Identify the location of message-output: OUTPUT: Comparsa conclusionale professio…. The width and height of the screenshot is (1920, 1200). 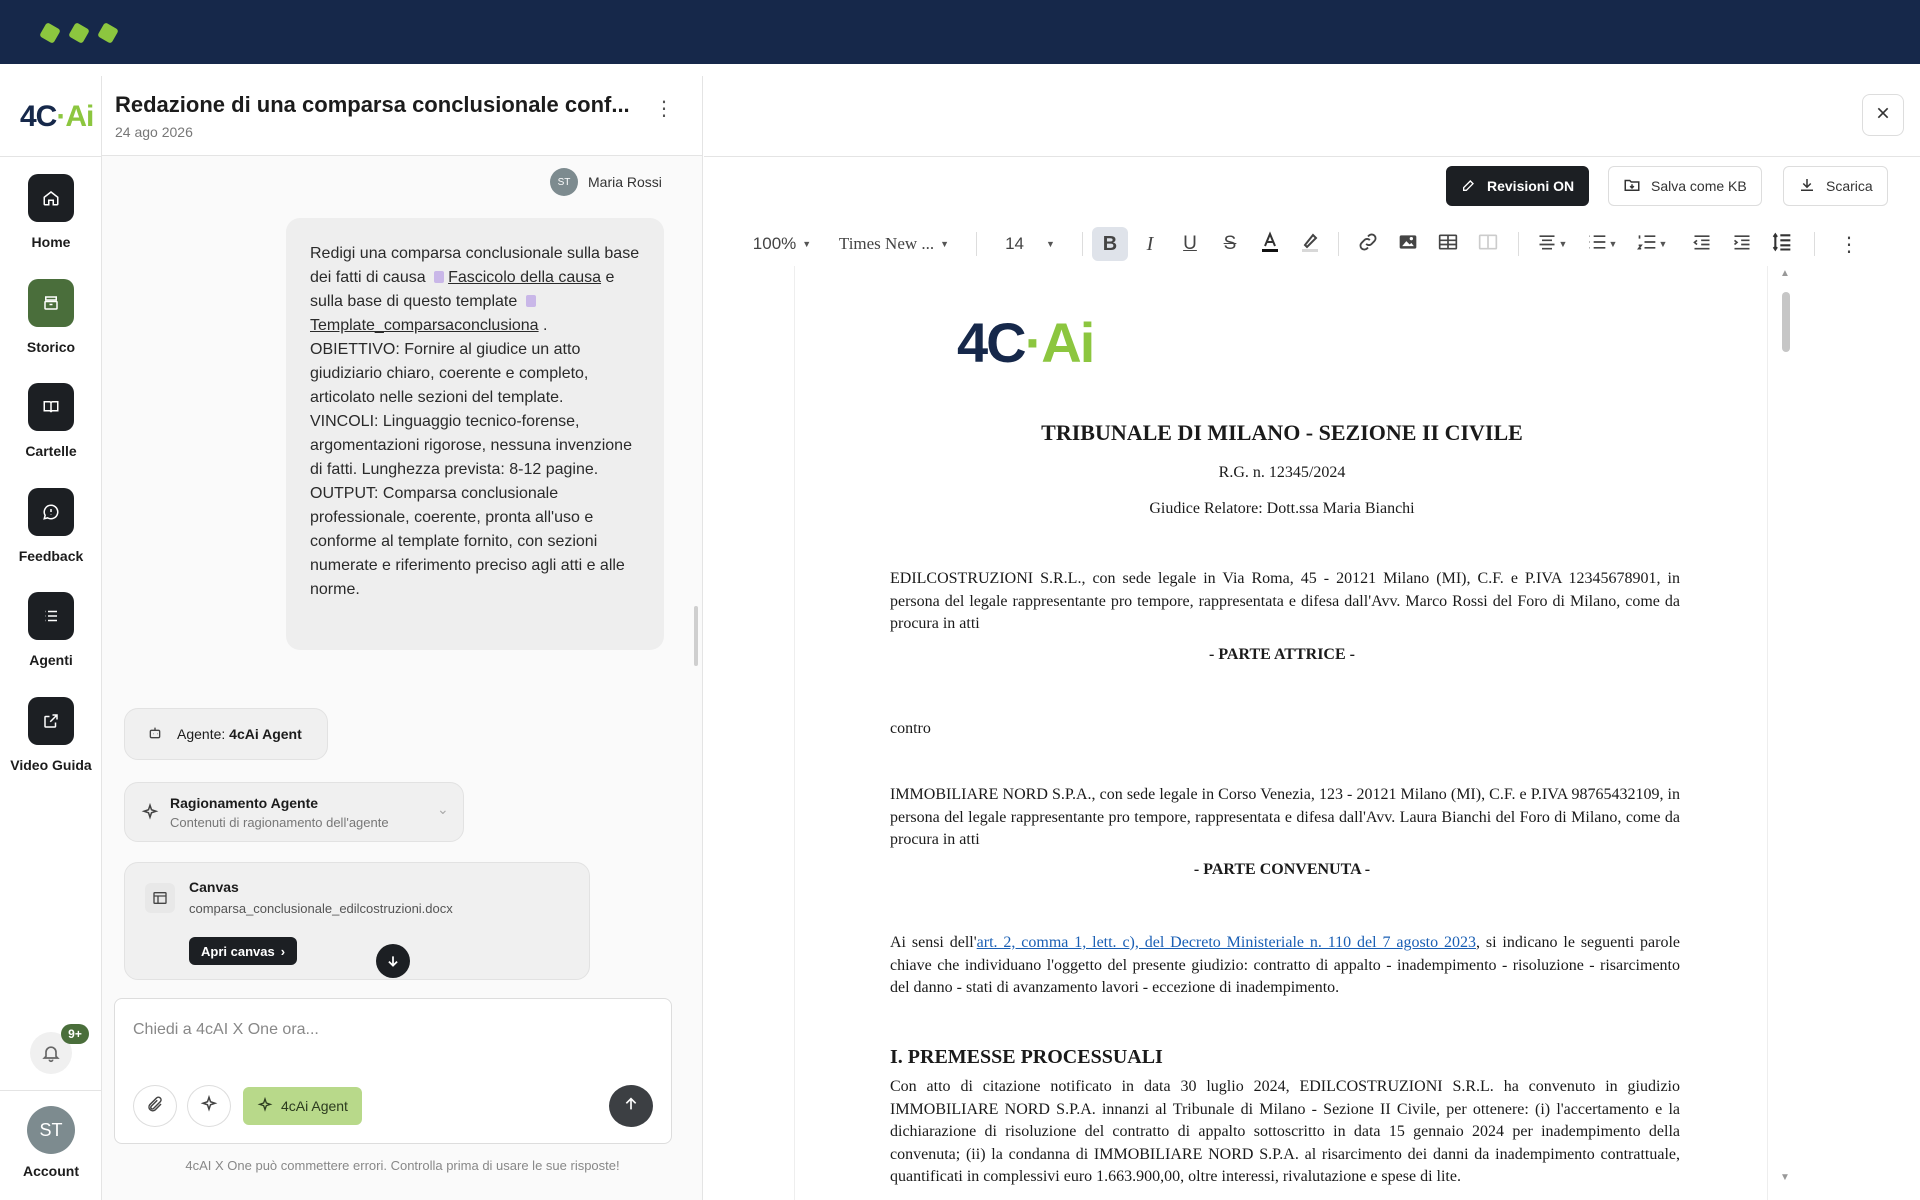
(467, 541).